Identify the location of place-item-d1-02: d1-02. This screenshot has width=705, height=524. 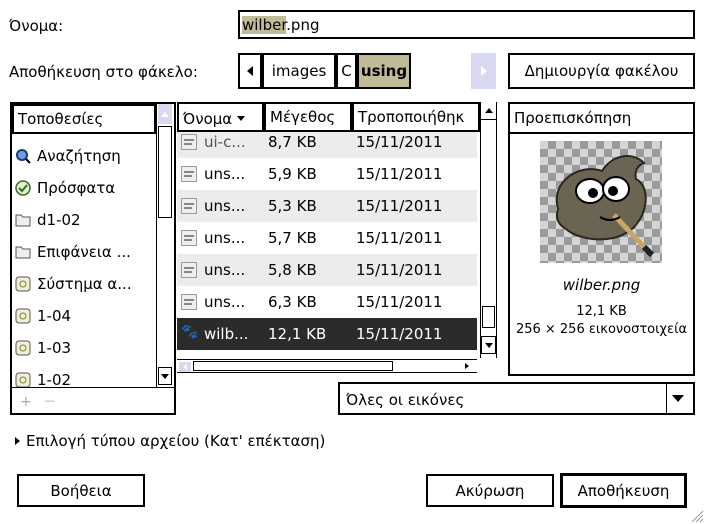
(48, 220).